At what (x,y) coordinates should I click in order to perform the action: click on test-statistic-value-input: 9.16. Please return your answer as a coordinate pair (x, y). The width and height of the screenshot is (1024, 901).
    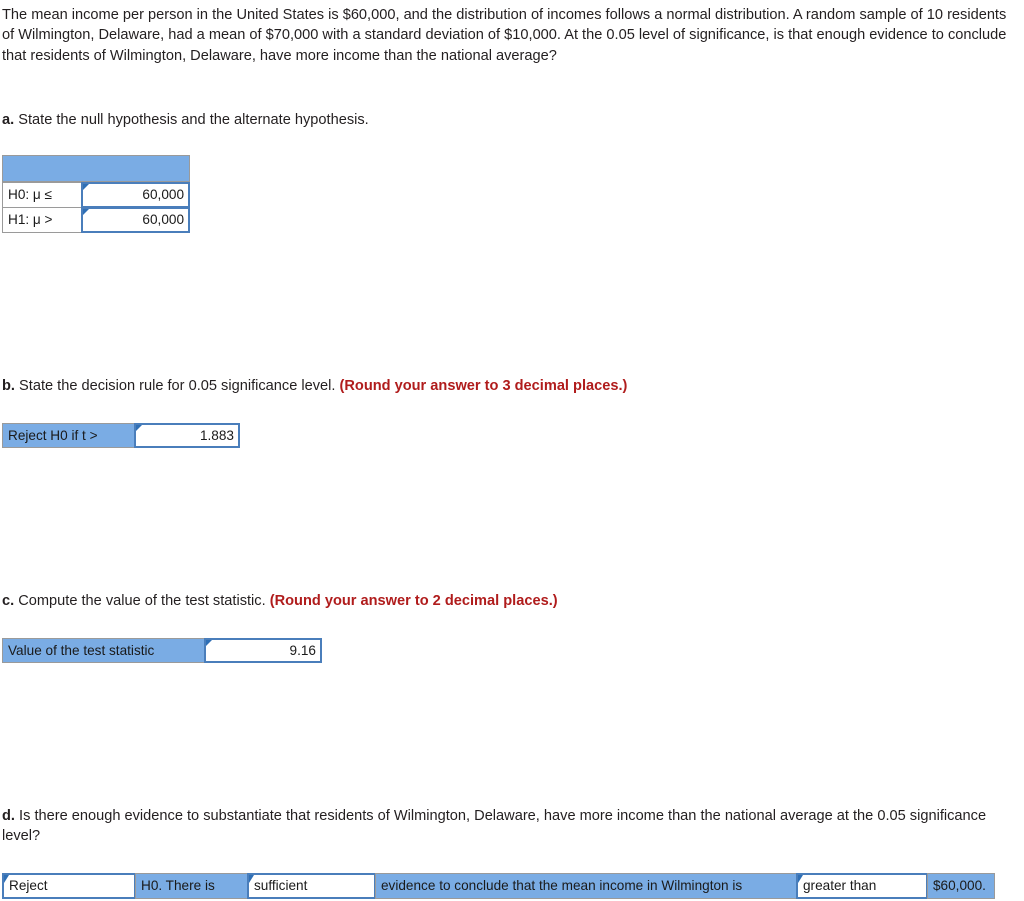
    Looking at the image, I should click on (263, 650).